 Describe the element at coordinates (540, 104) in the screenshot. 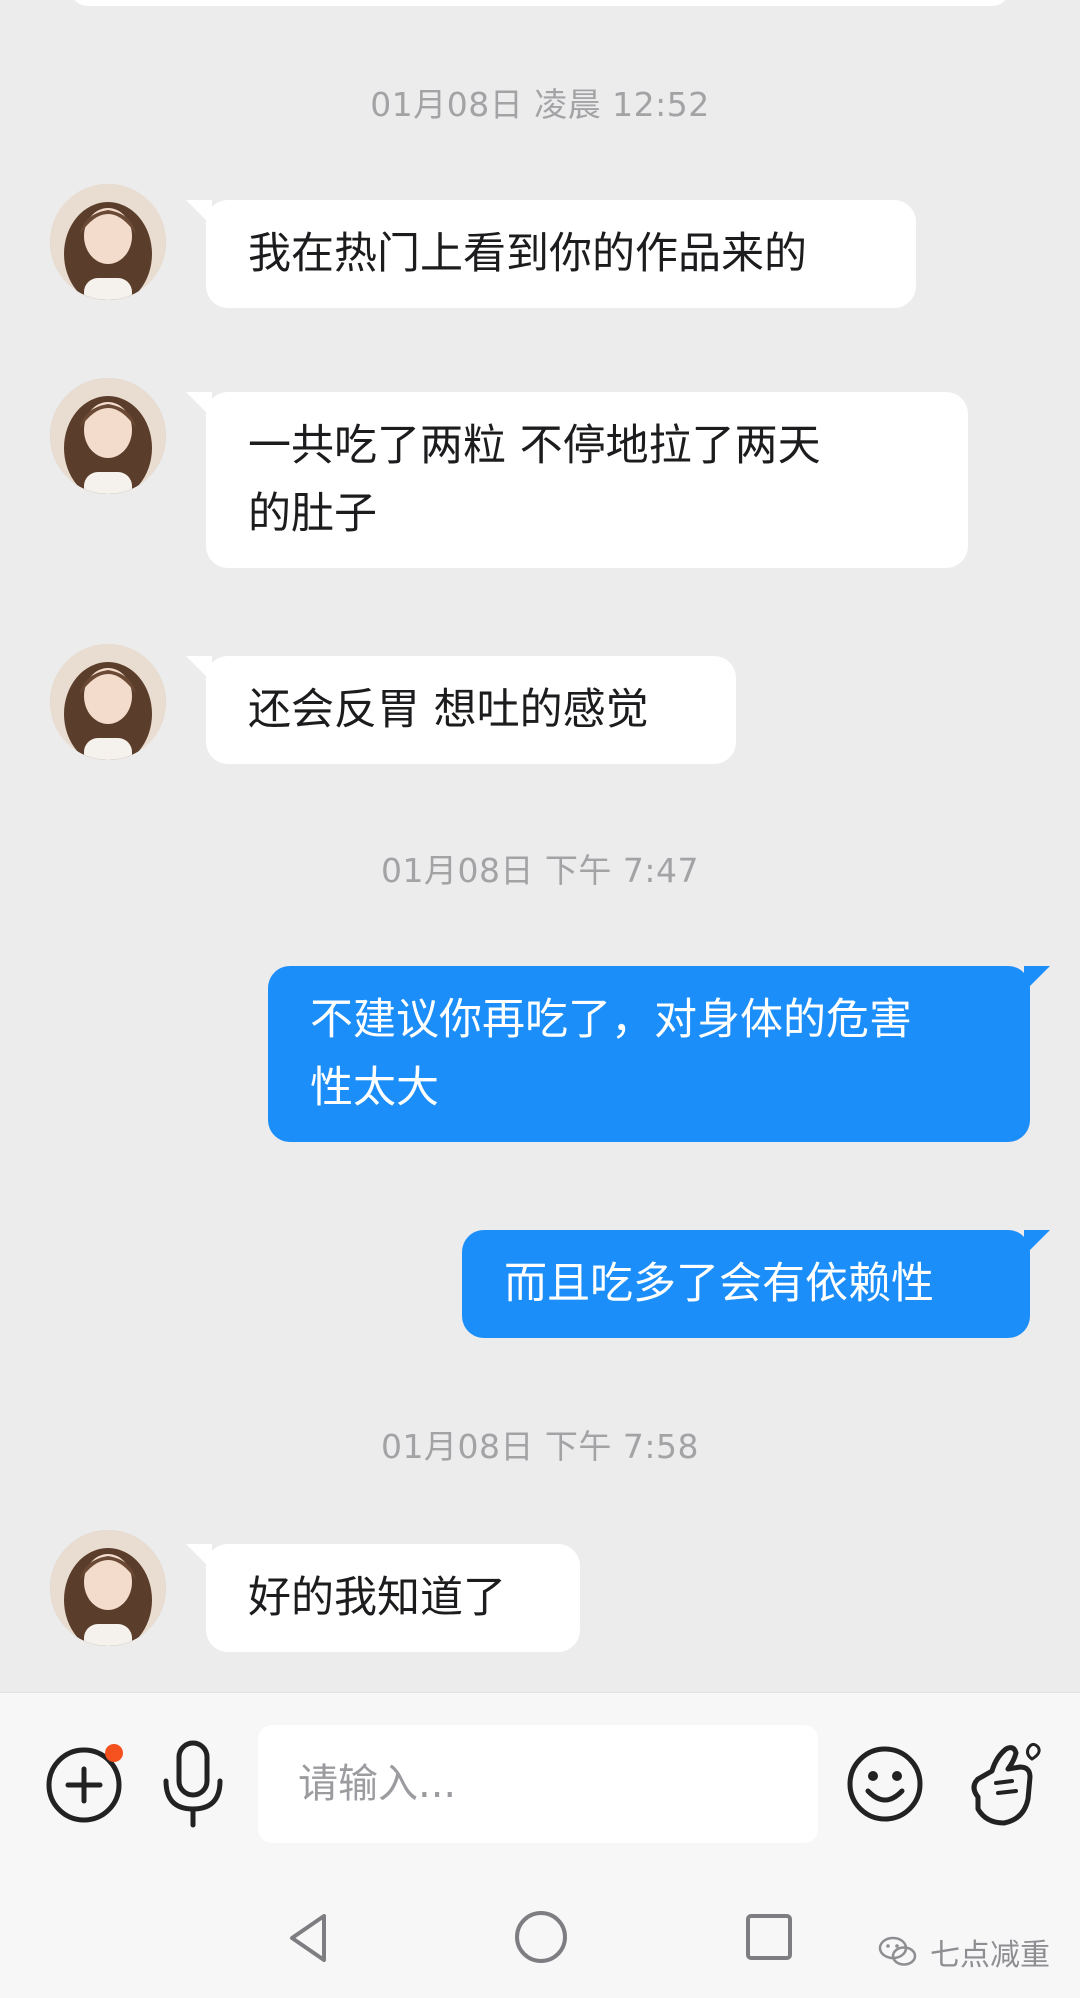

I see `timestamp: 01月08日 凌晨 12:52` at that location.